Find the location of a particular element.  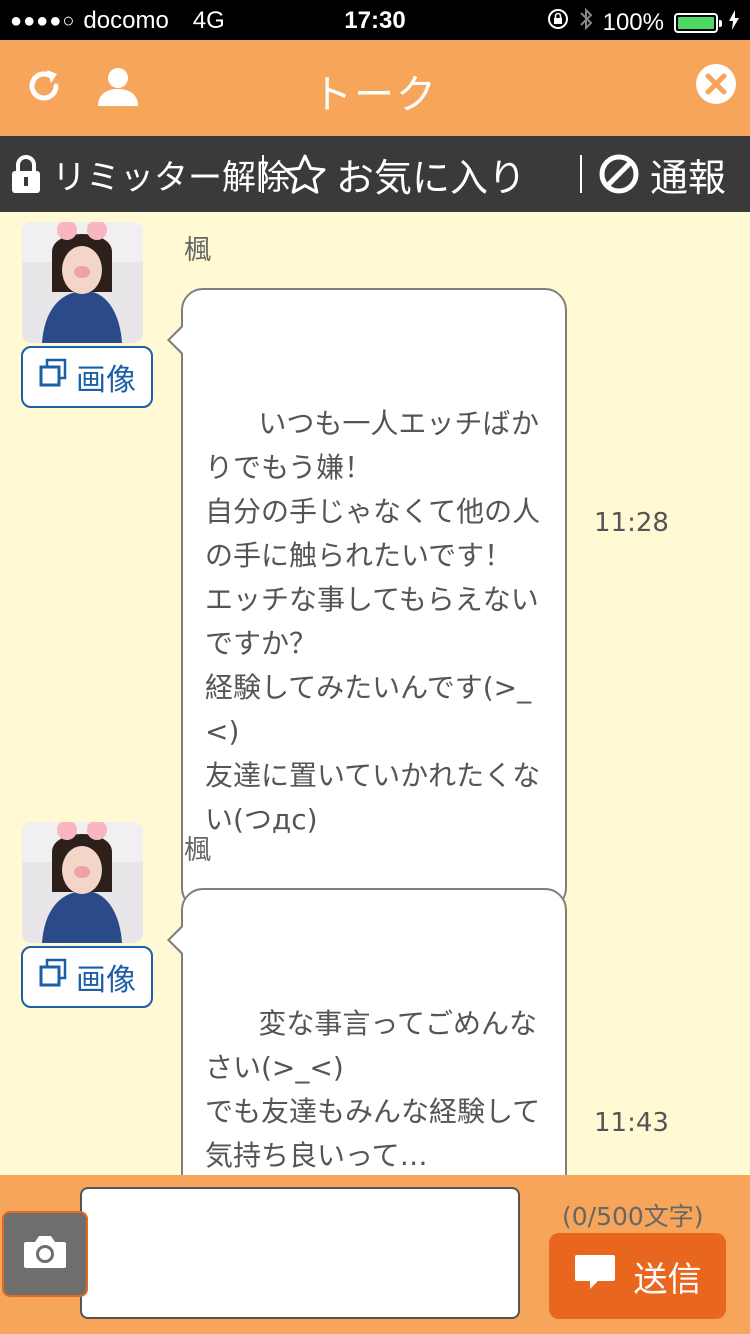

rotation-lock-icon is located at coordinates (558, 22).